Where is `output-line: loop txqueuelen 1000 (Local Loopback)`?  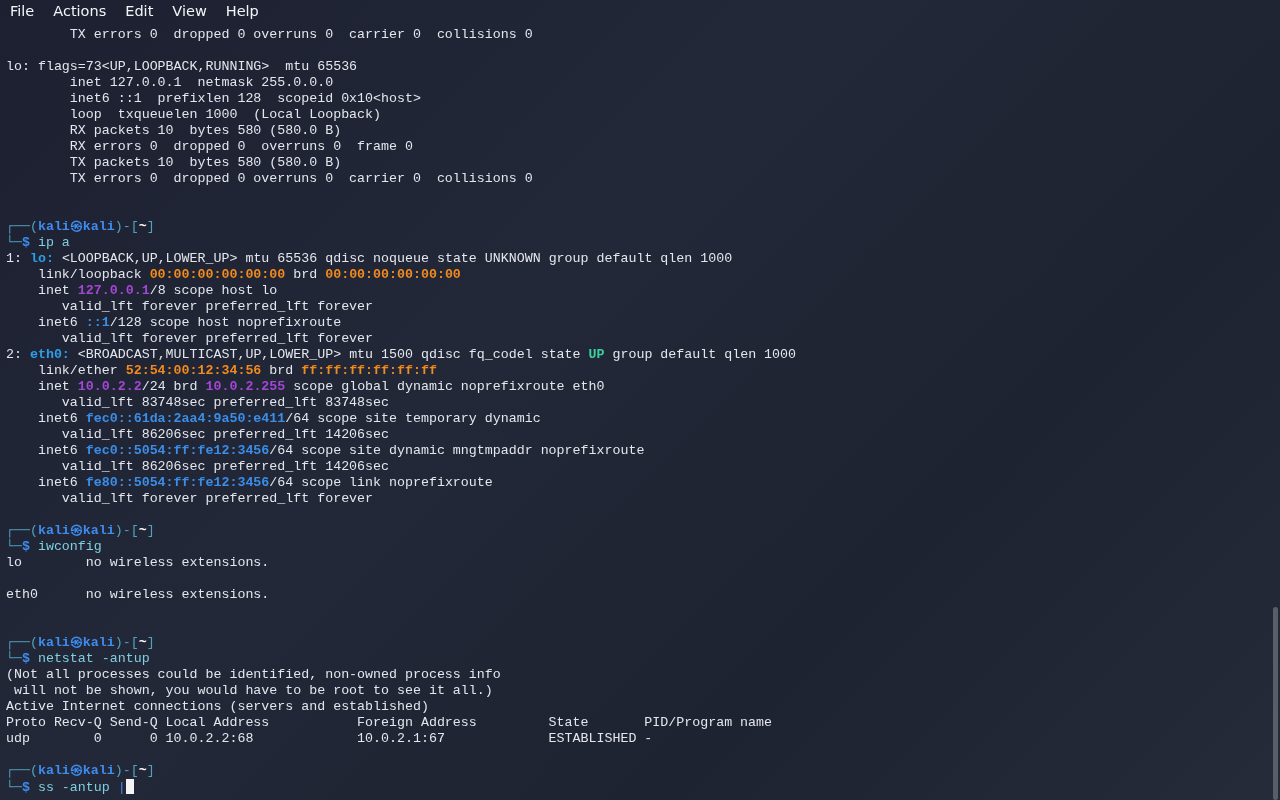 output-line: loop txqueuelen 1000 (Local Loopback) is located at coordinates (225, 114).